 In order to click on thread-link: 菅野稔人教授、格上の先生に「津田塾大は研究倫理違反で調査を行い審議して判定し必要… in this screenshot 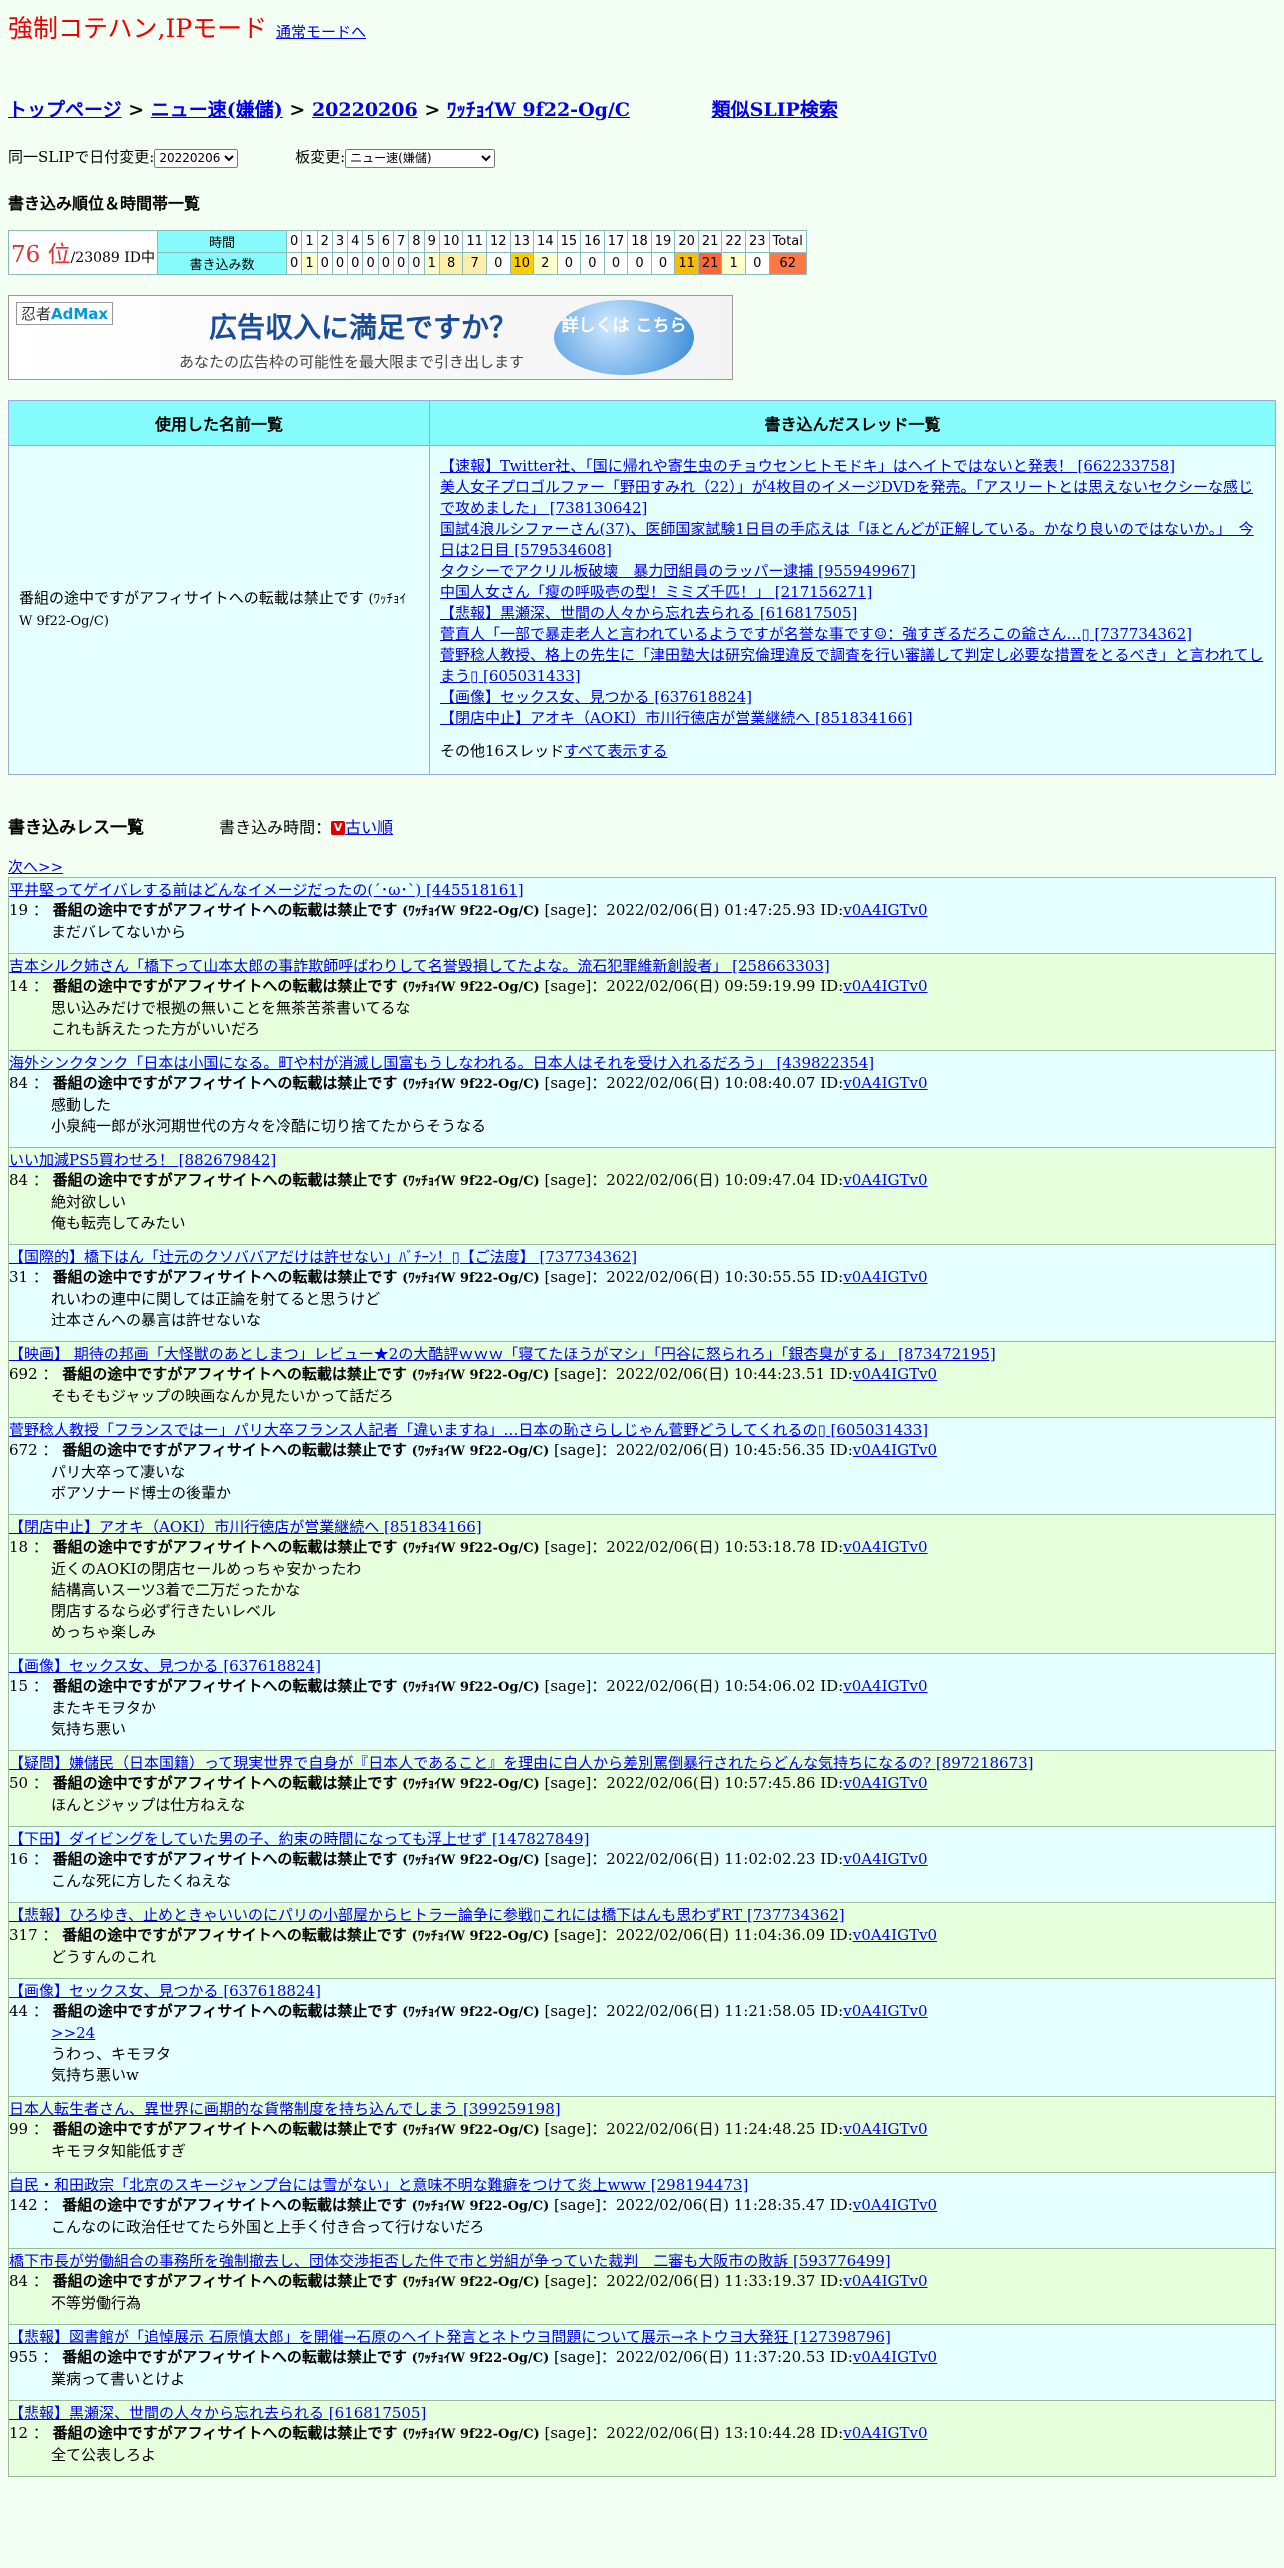, I will do `click(852, 666)`.